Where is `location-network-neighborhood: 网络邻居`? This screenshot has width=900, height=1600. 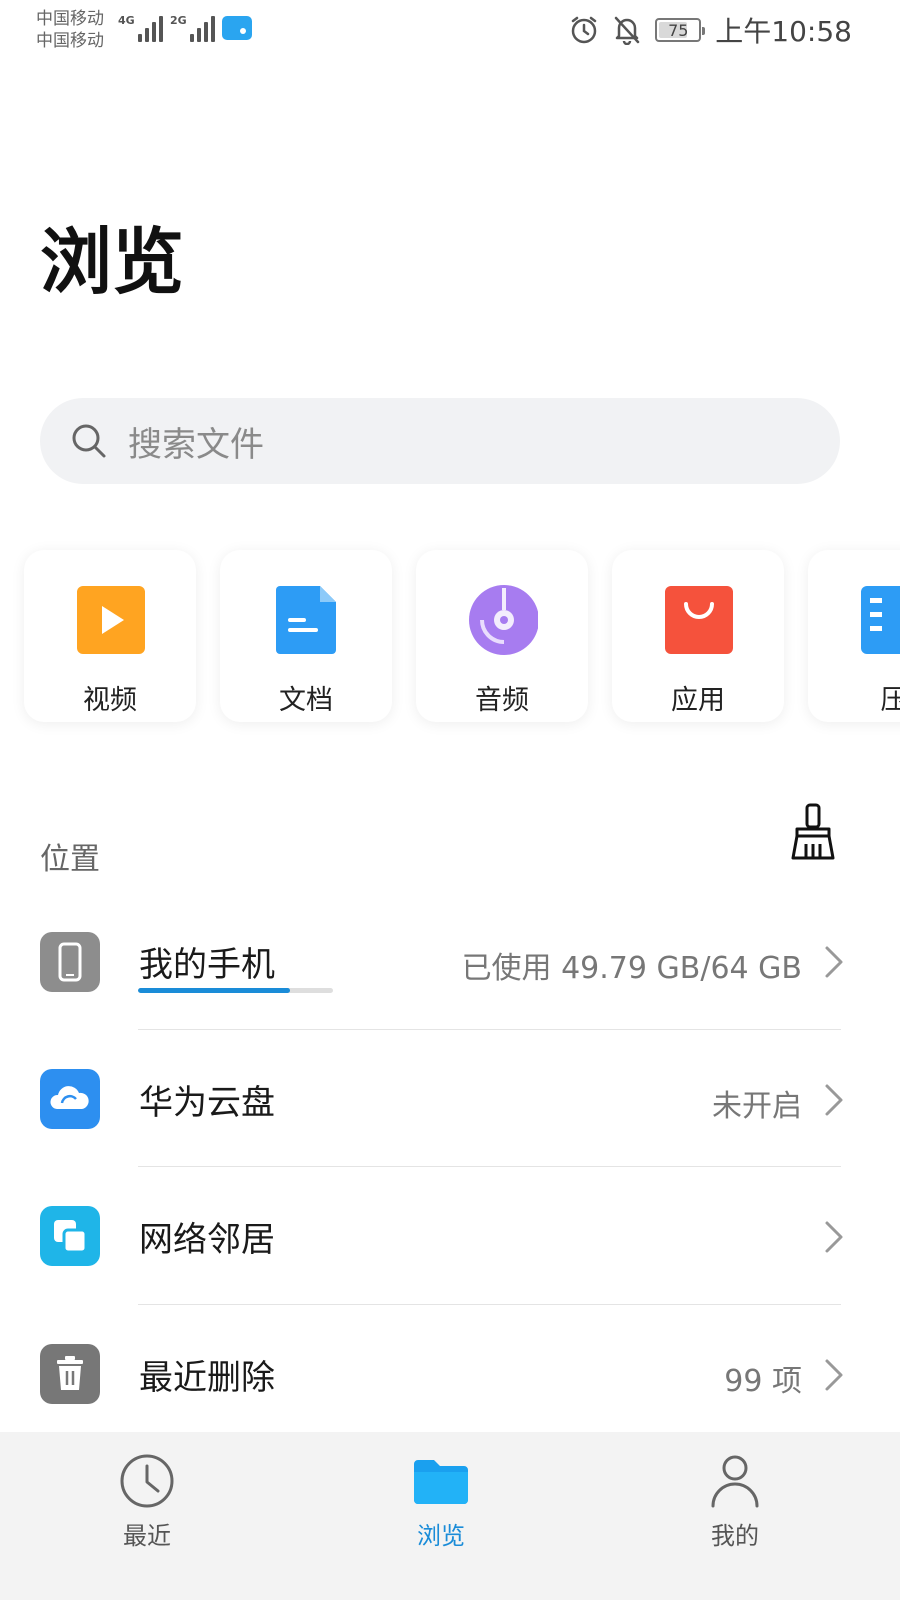 location-network-neighborhood: 网络邻居 is located at coordinates (450, 1237).